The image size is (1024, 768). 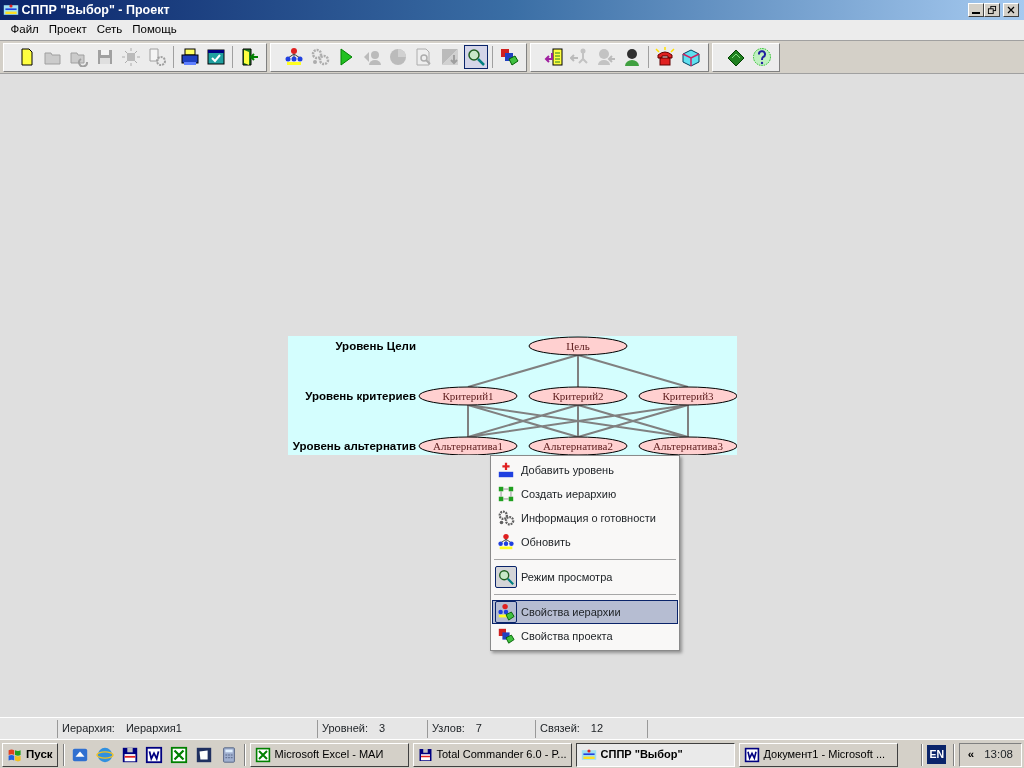 I want to click on menu-item: Свойства иерархии, so click(x=585, y=612).